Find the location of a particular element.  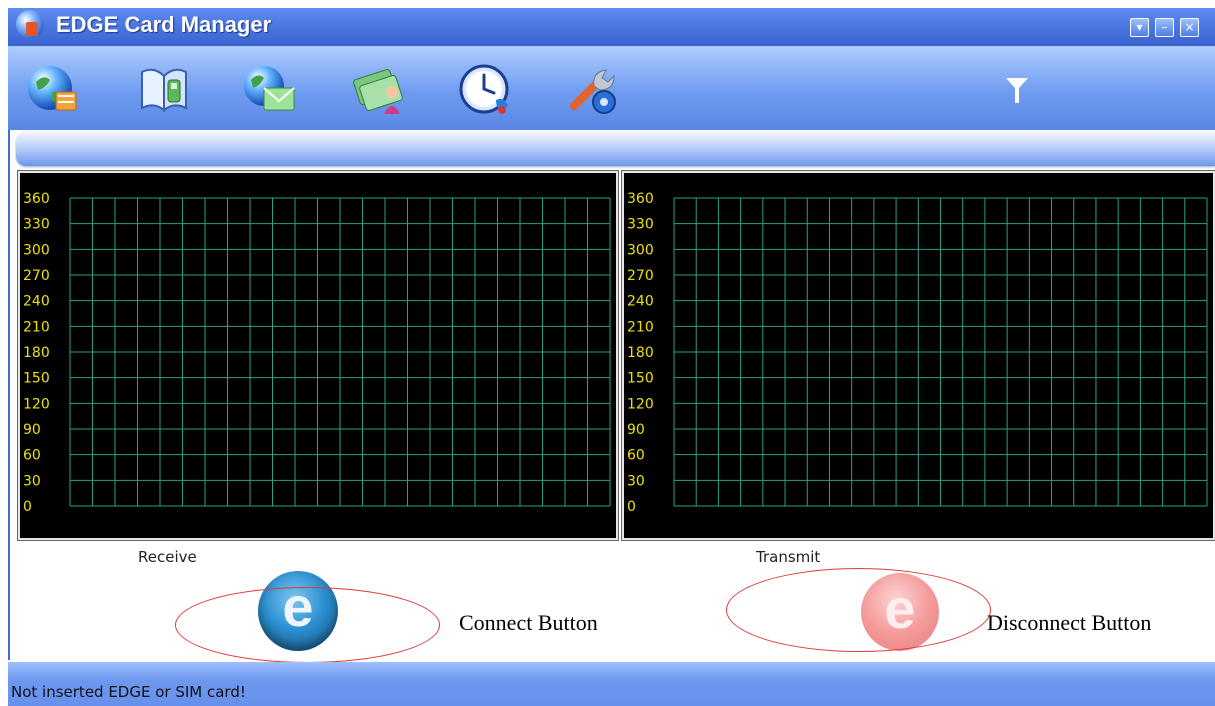

receive-label: Receive is located at coordinates (167, 557).